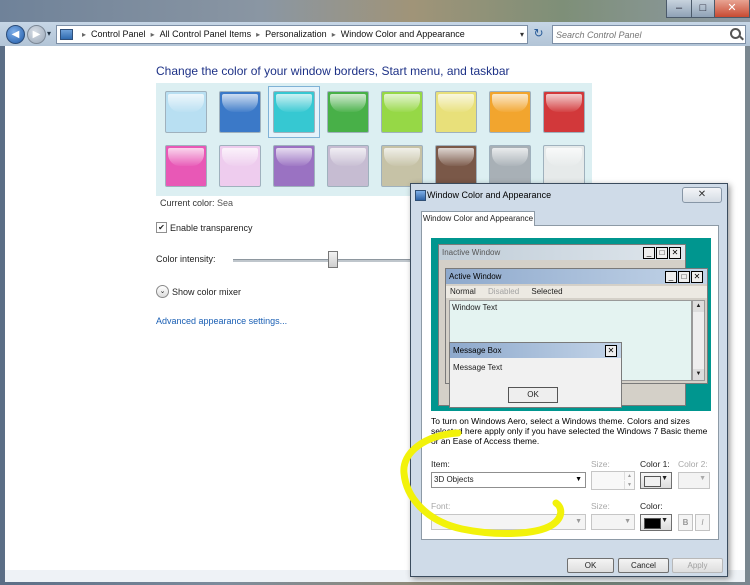 This screenshot has height=585, width=750. I want to click on spin-down-icon: ▼, so click(629, 485).